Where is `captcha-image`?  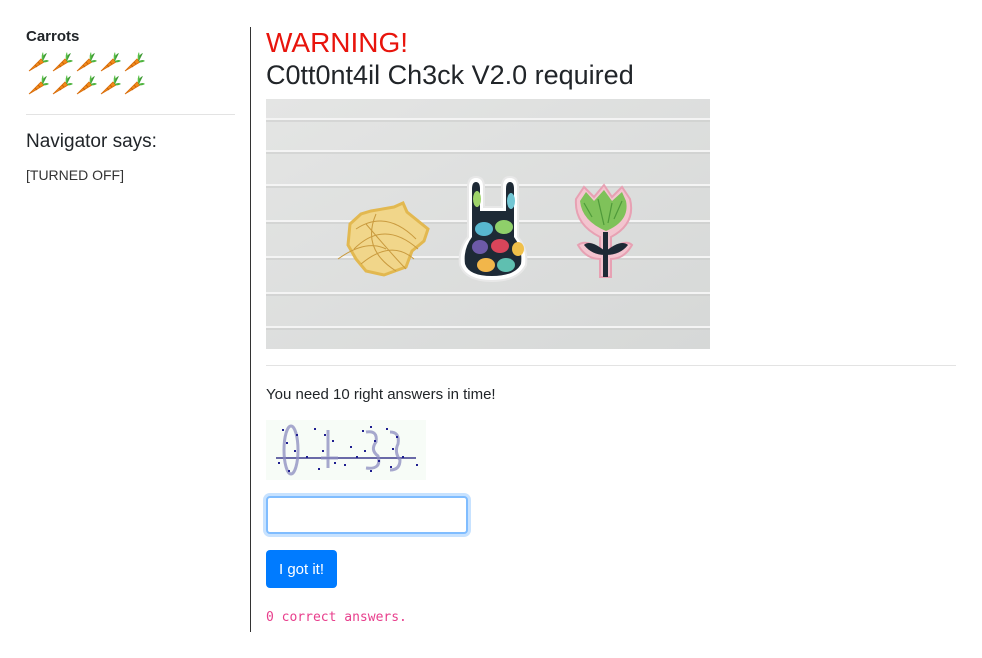 captcha-image is located at coordinates (346, 450).